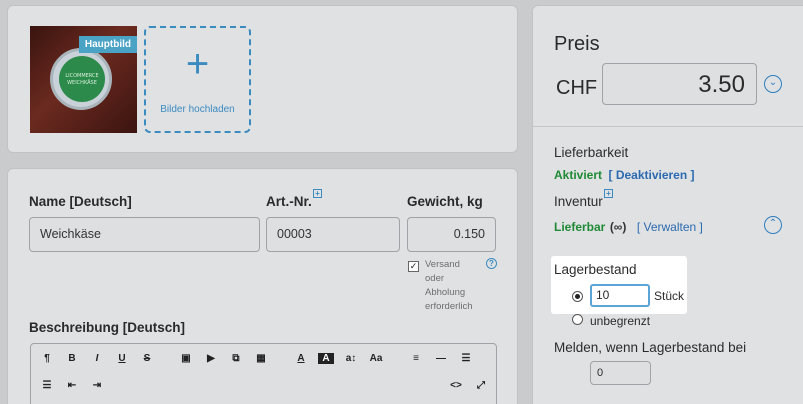 Image resolution: width=803 pixels, height=404 pixels. Describe the element at coordinates (416, 358) in the screenshot. I see `align-icon: ≡` at that location.